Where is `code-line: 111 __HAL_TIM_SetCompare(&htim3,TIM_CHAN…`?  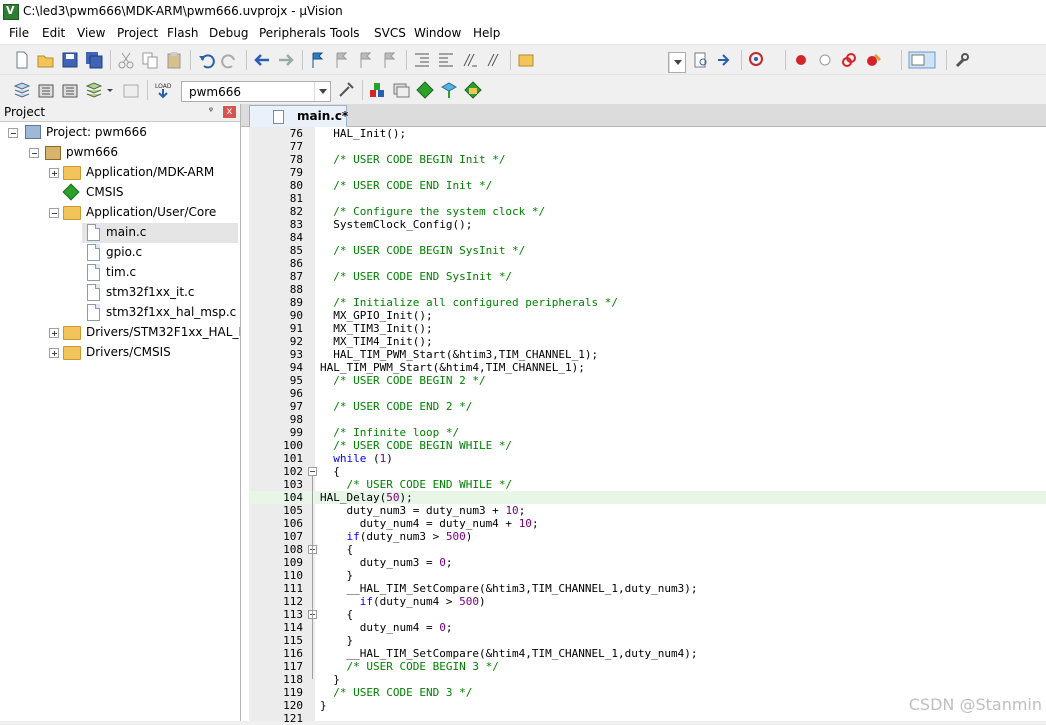 code-line: 111 __HAL_TIM_SetCompare(&htim3,TIM_CHAN… is located at coordinates (647, 588).